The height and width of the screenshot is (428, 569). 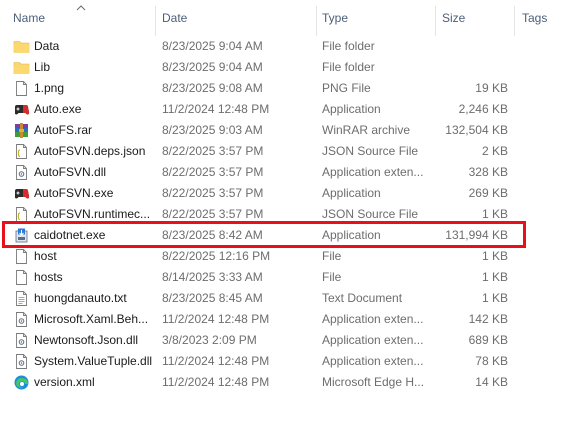 What do you see at coordinates (264, 234) in the screenshot?
I see `highlight-box` at bounding box center [264, 234].